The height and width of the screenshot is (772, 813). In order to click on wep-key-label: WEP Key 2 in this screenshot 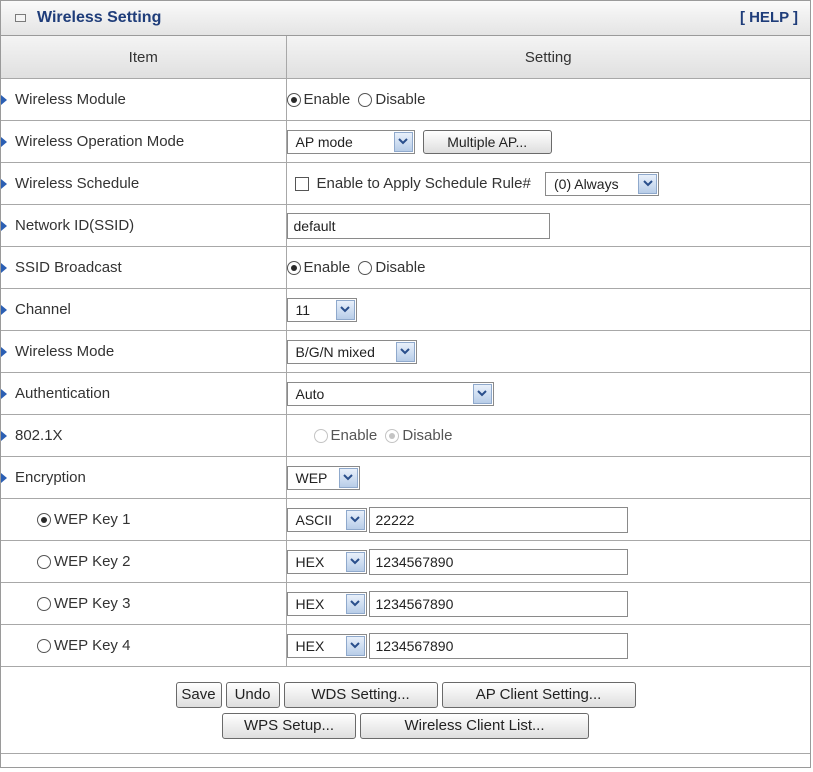, I will do `click(92, 562)`.